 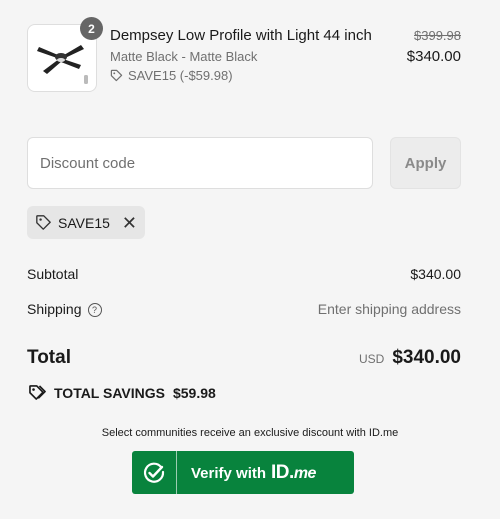 What do you see at coordinates (54, 309) in the screenshot?
I see `shipping-label: Shipping` at bounding box center [54, 309].